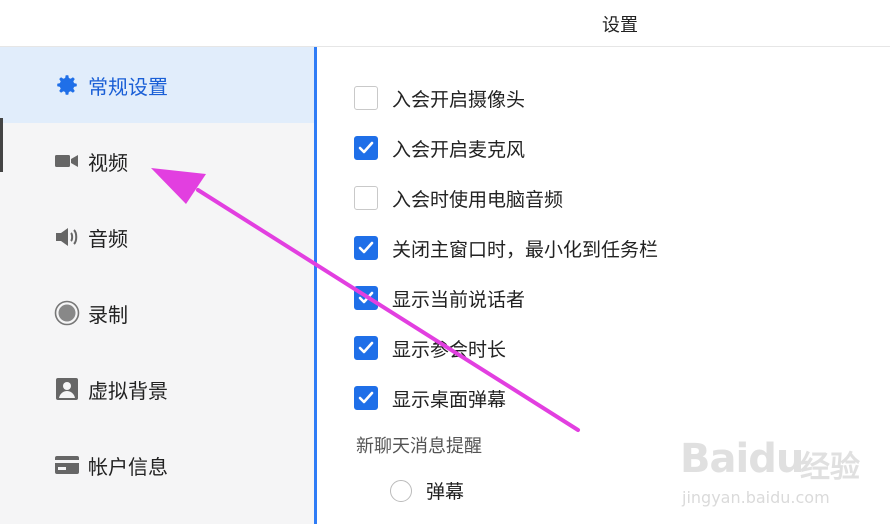  I want to click on option-camera-on-join: 入会开启摄像头, so click(439, 98).